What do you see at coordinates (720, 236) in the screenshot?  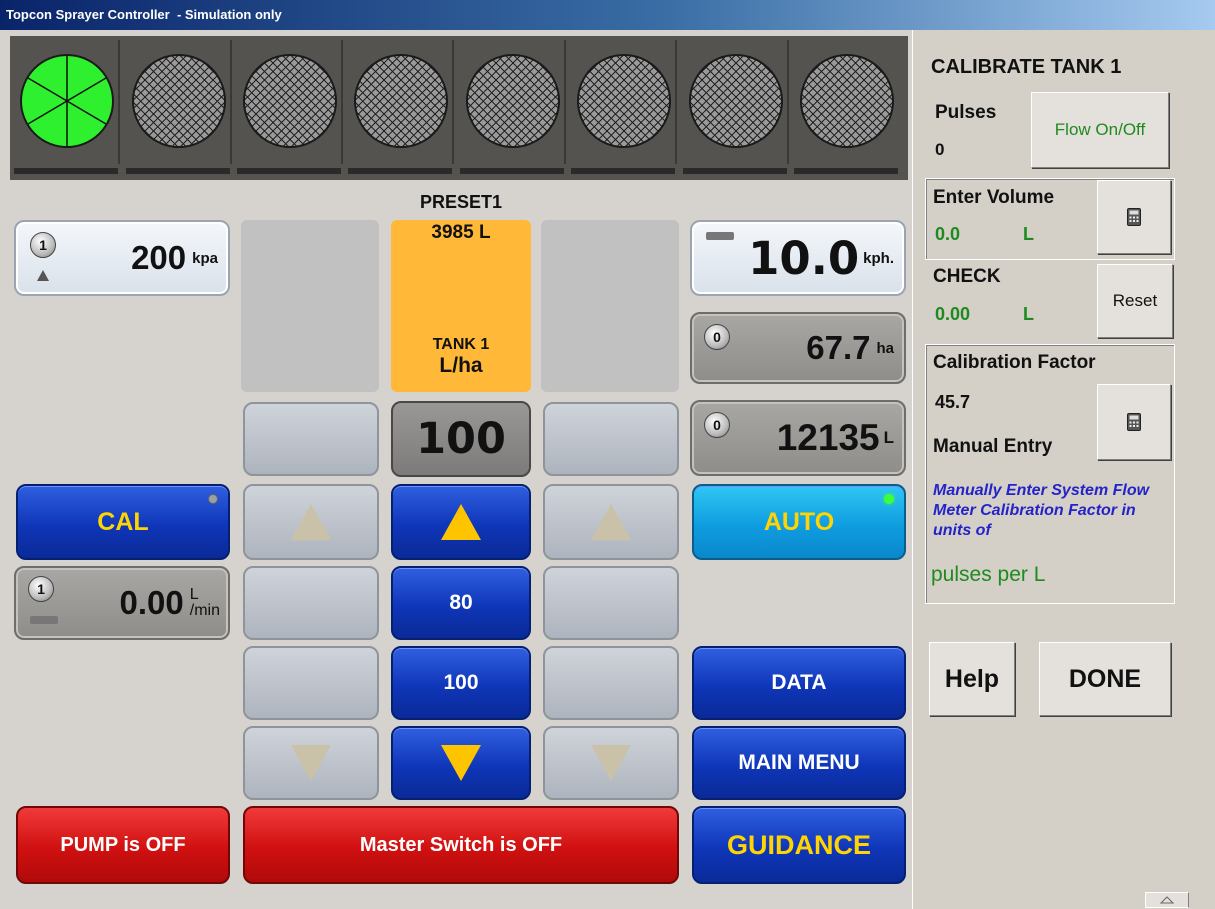 I see `speed-indicator` at bounding box center [720, 236].